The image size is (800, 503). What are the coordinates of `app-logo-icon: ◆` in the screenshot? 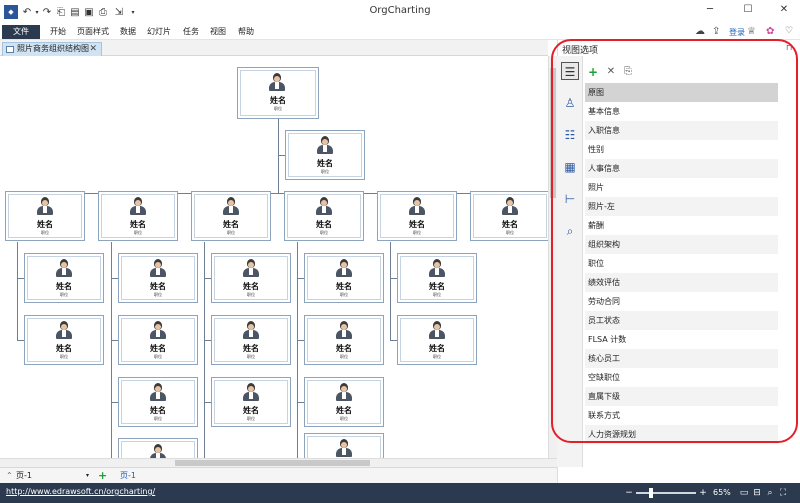 It's located at (11, 12).